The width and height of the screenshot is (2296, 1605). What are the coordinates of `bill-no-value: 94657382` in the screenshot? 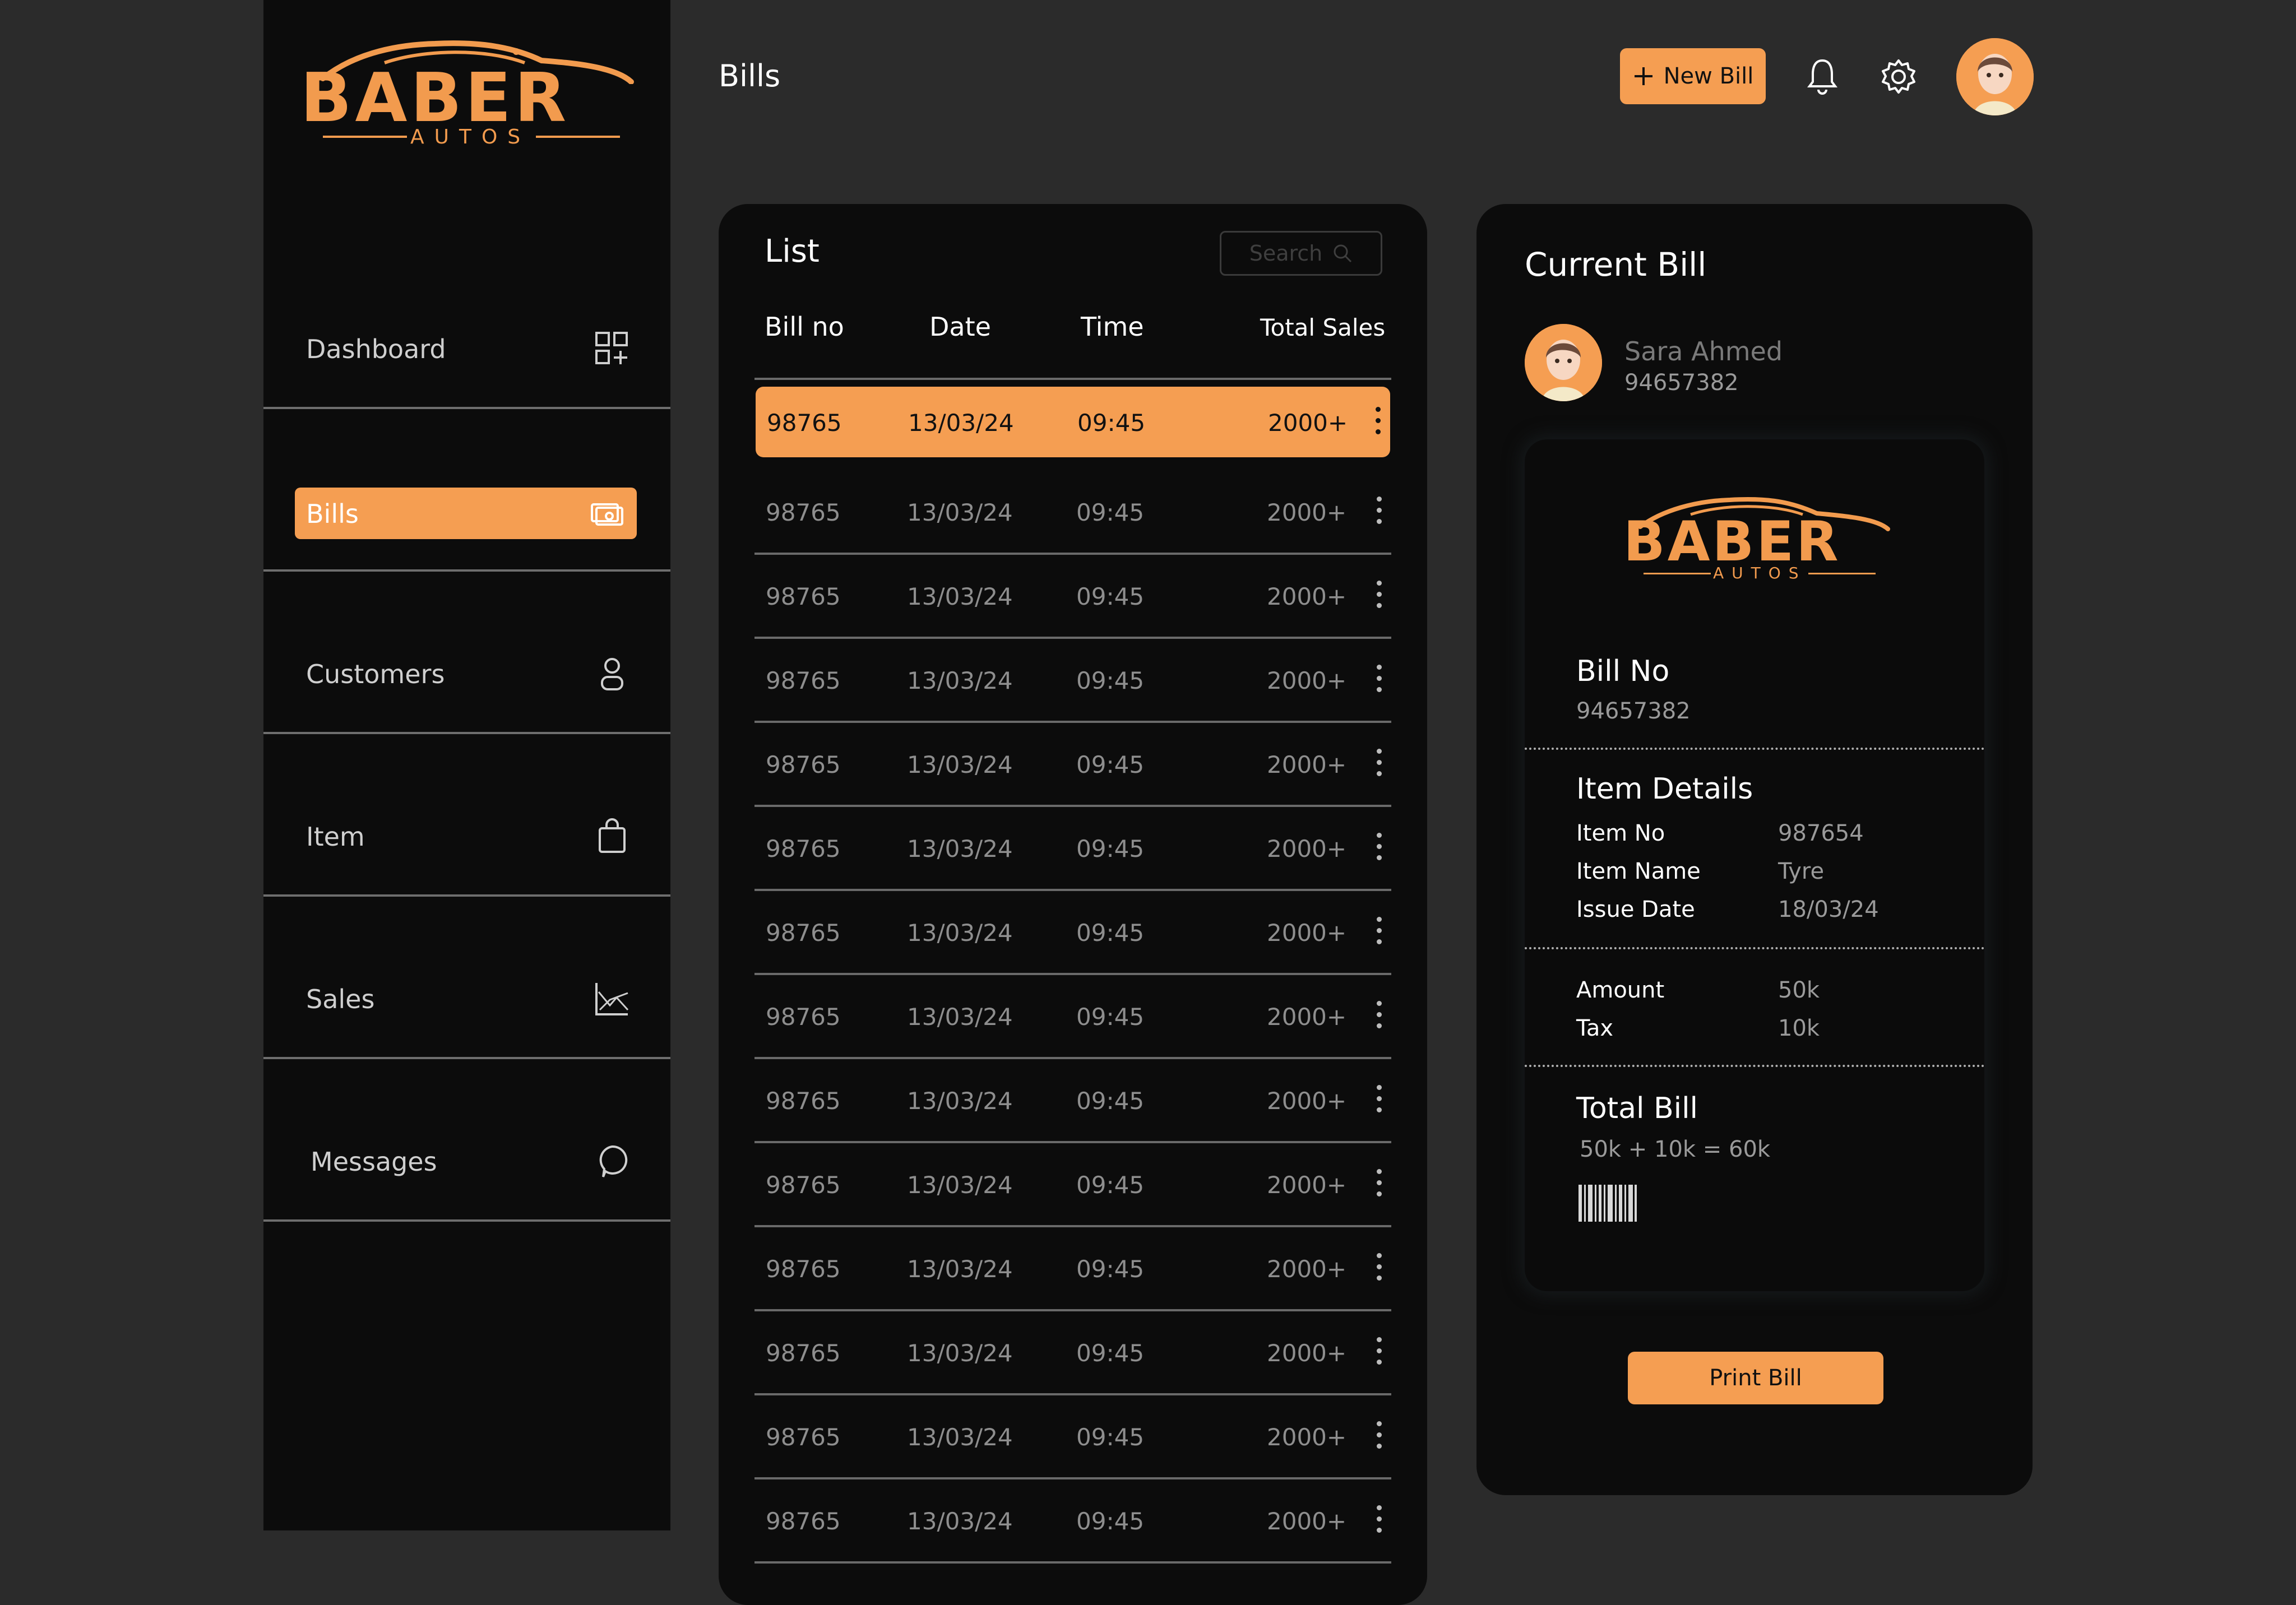 It's located at (1634, 711).